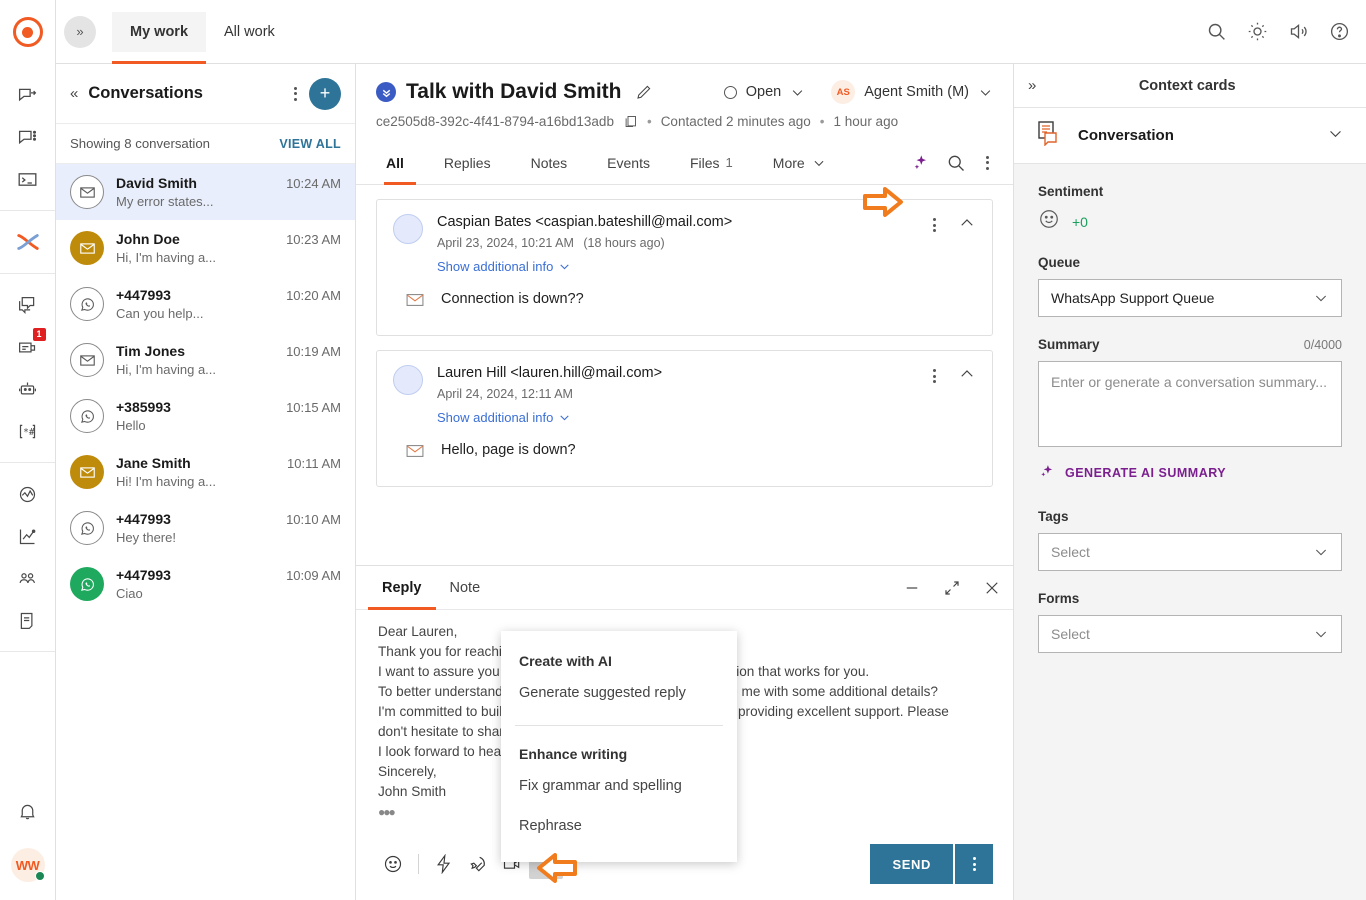 This screenshot has width=1366, height=900. I want to click on status-circle-icon, so click(730, 92).